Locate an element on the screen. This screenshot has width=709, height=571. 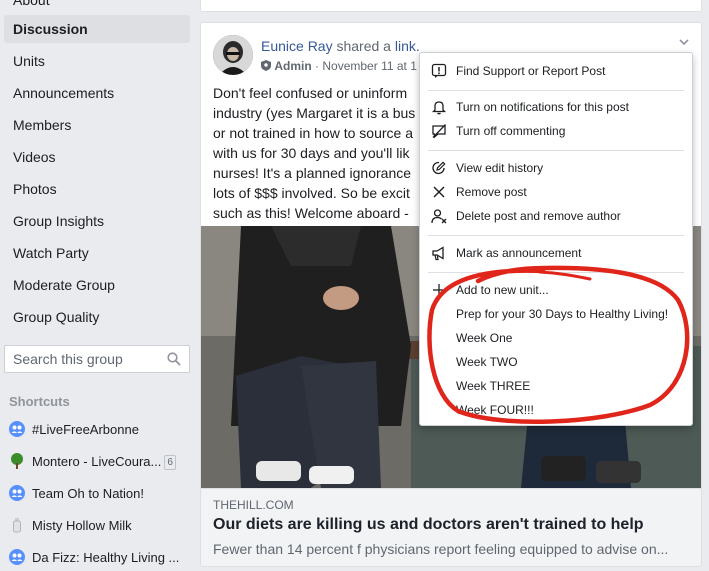
menu-item-label: Week THREE is located at coordinates (493, 386).